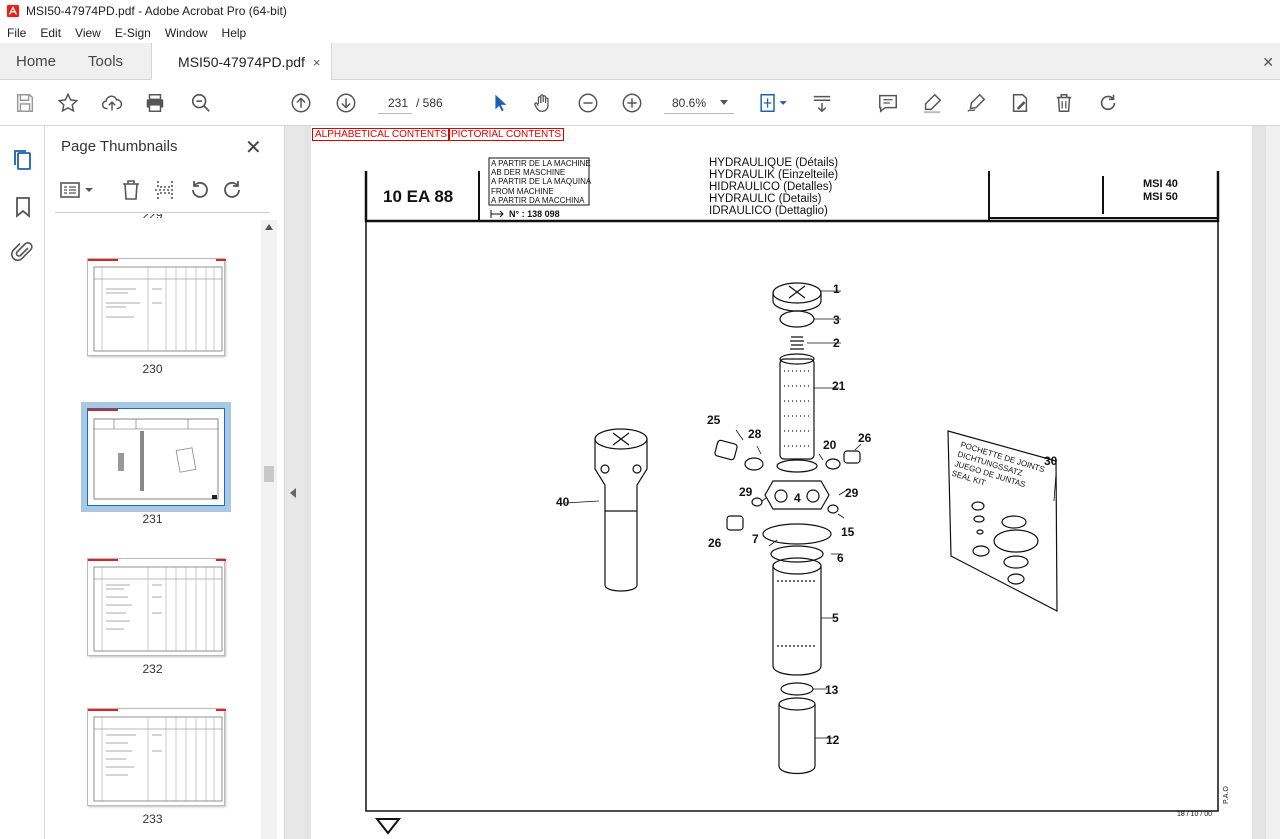 Image resolution: width=1280 pixels, height=839 pixels. What do you see at coordinates (68, 103) in the screenshot?
I see `star-icon` at bounding box center [68, 103].